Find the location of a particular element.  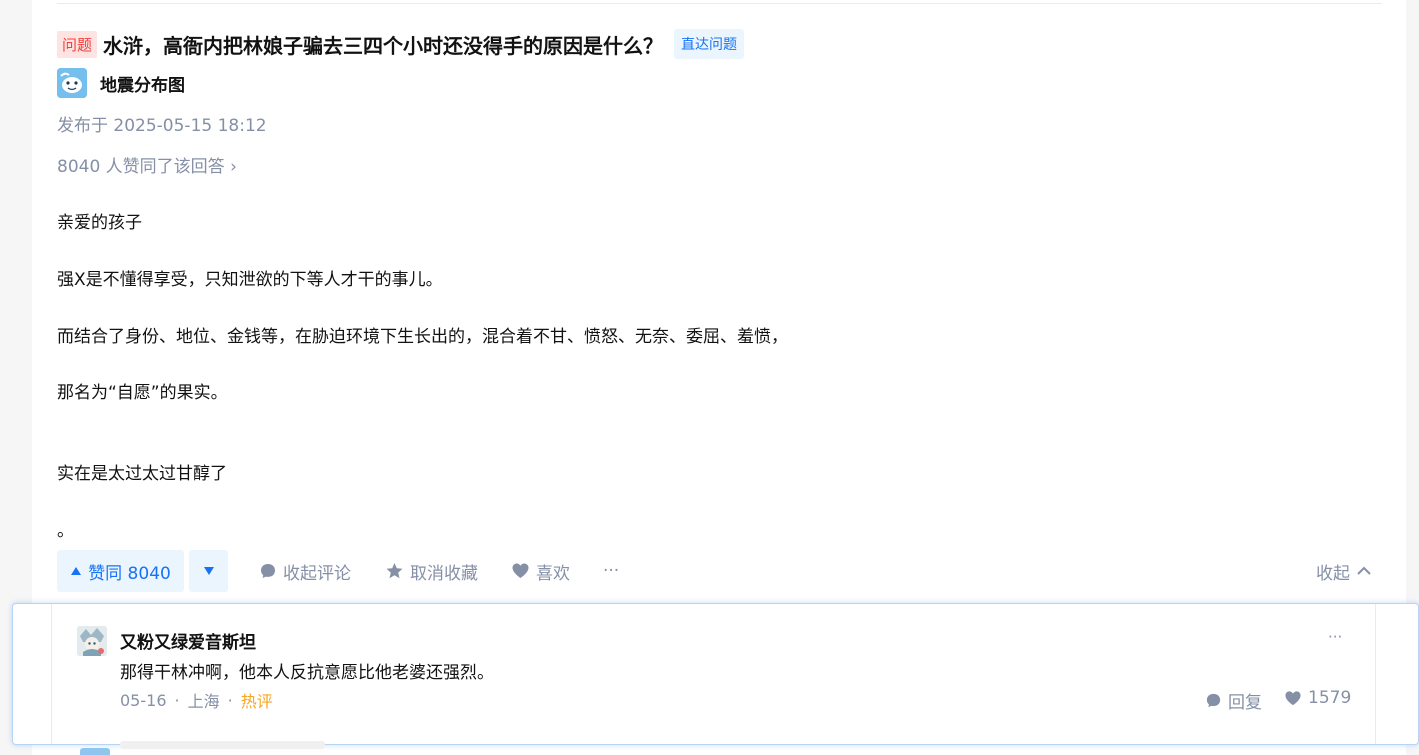

triangle-down-icon is located at coordinates (208, 571).